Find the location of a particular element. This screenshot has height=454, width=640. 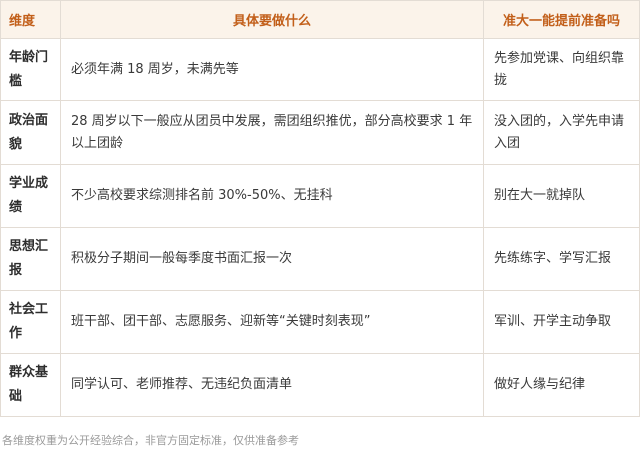

header-requirement: 具体要做什么 is located at coordinates (272, 19).